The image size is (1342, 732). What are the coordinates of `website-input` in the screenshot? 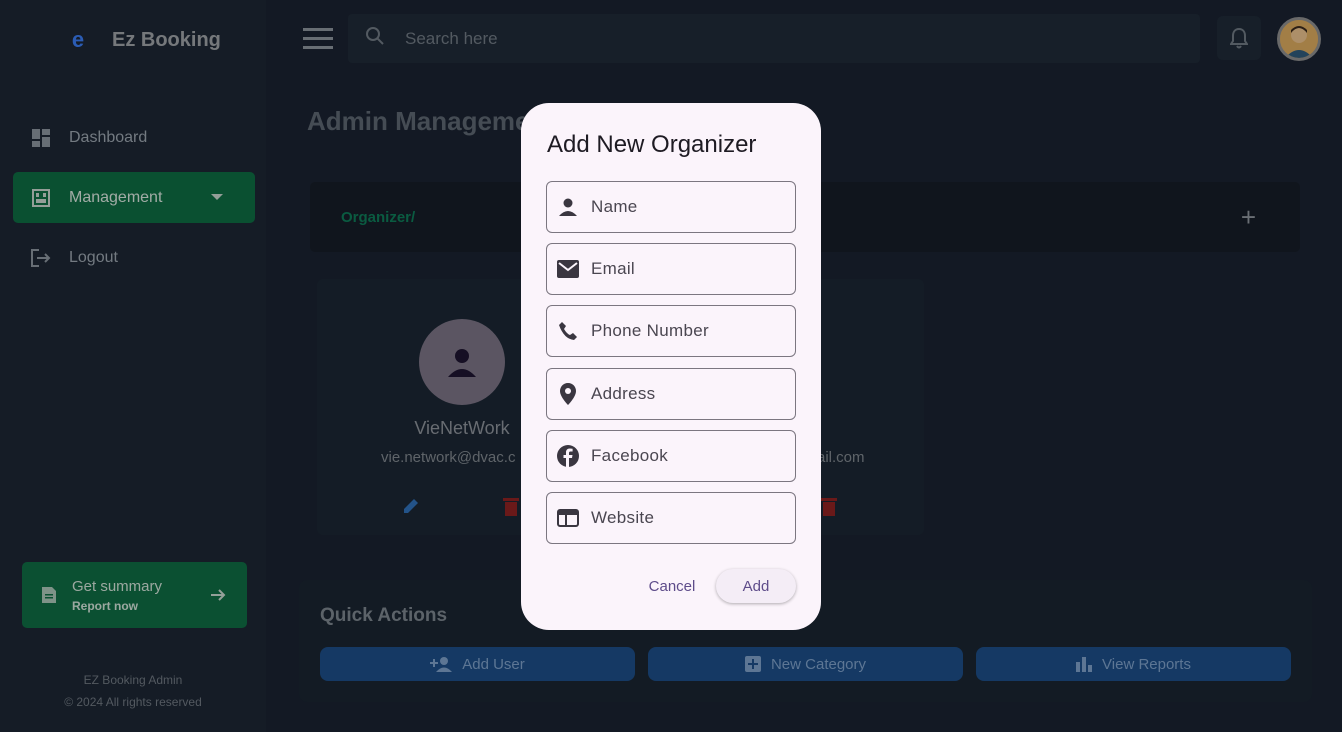 It's located at (686, 518).